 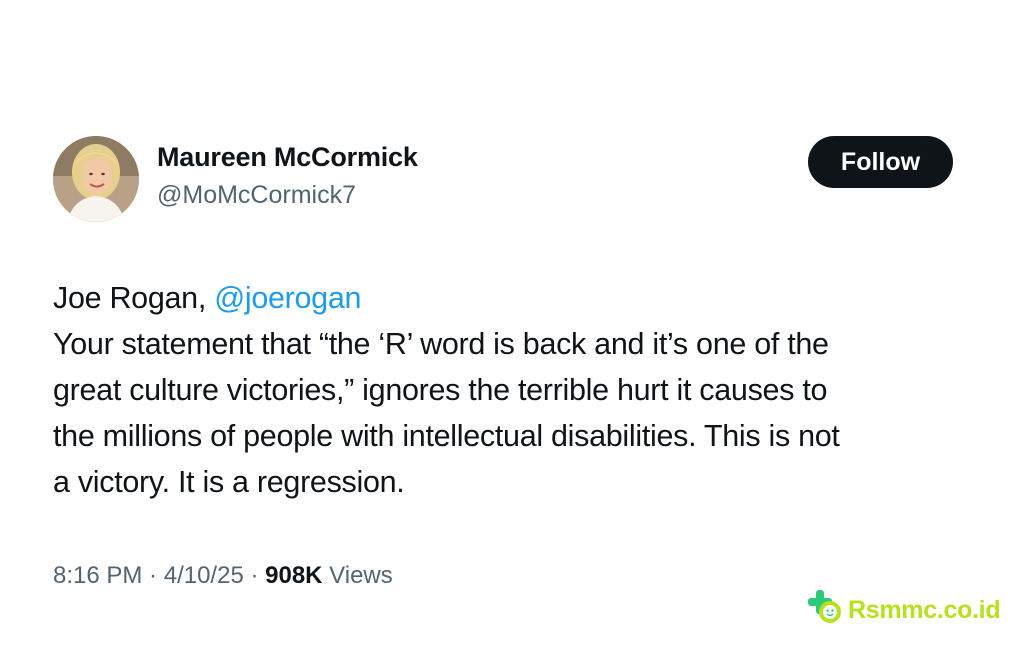 What do you see at coordinates (287, 157) in the screenshot?
I see `author-display-name: Maureen McCormick` at bounding box center [287, 157].